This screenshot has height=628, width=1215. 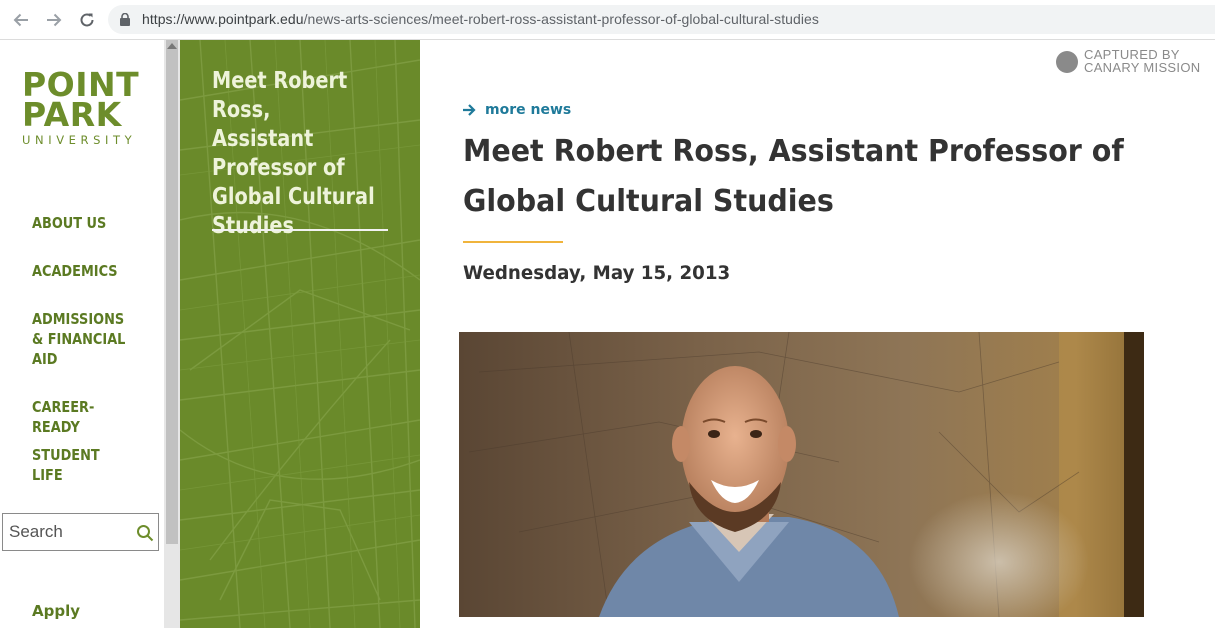 I want to click on university-logo: POINT PARK UNIVERSITY, so click(x=84, y=107).